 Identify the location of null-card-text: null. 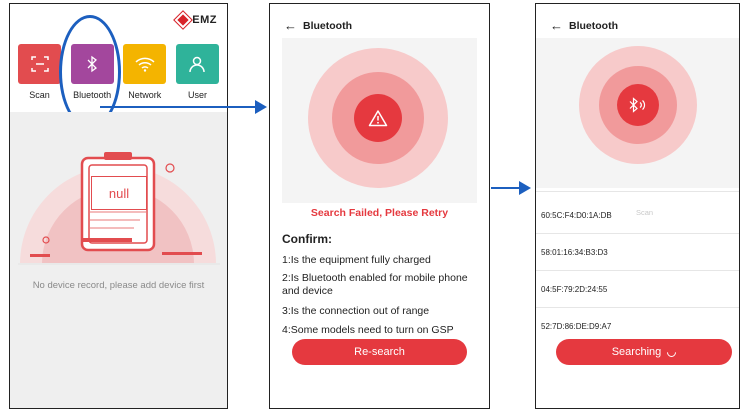
(119, 193).